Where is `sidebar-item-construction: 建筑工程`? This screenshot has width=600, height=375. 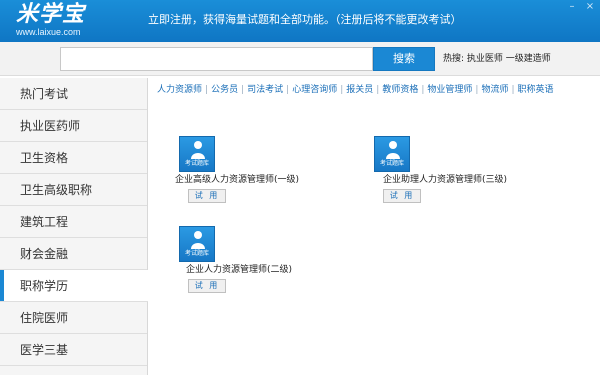
sidebar-item-construction: 建筑工程 is located at coordinates (73, 222).